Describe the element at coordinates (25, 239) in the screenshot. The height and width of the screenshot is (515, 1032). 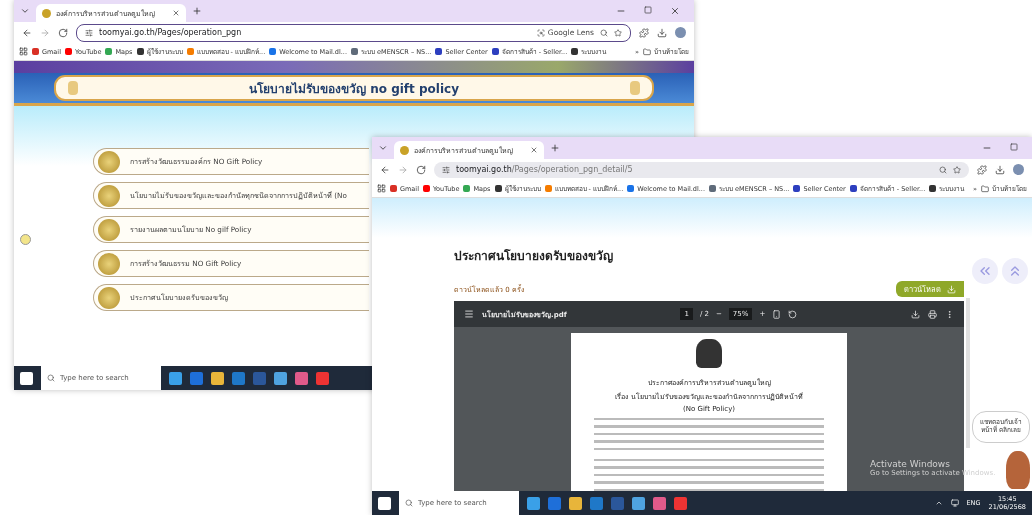
I see `accessibility-icon` at that location.